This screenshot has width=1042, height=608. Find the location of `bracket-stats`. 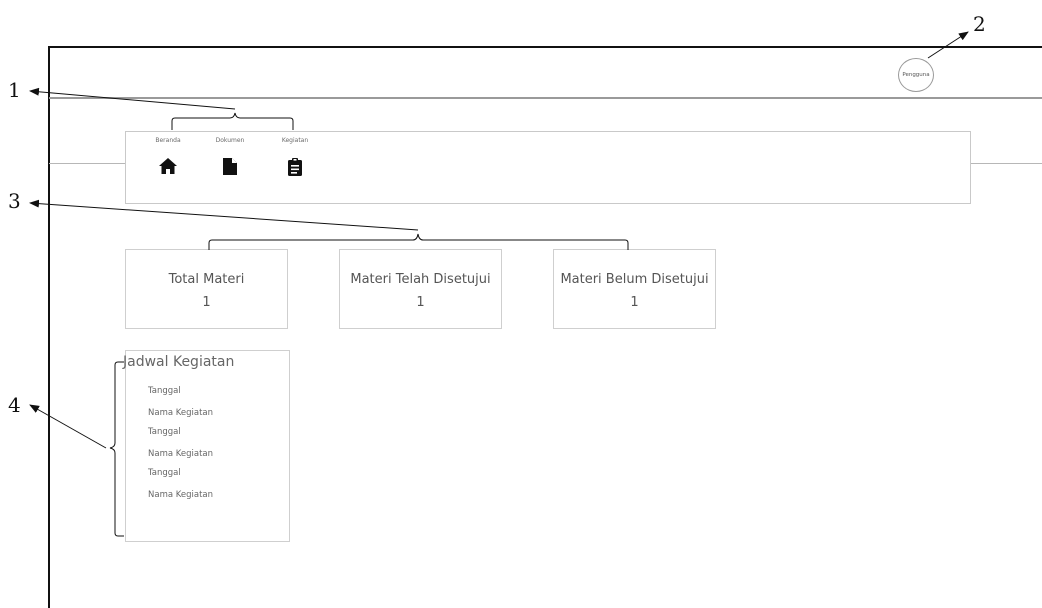

bracket-stats is located at coordinates (418, 241).